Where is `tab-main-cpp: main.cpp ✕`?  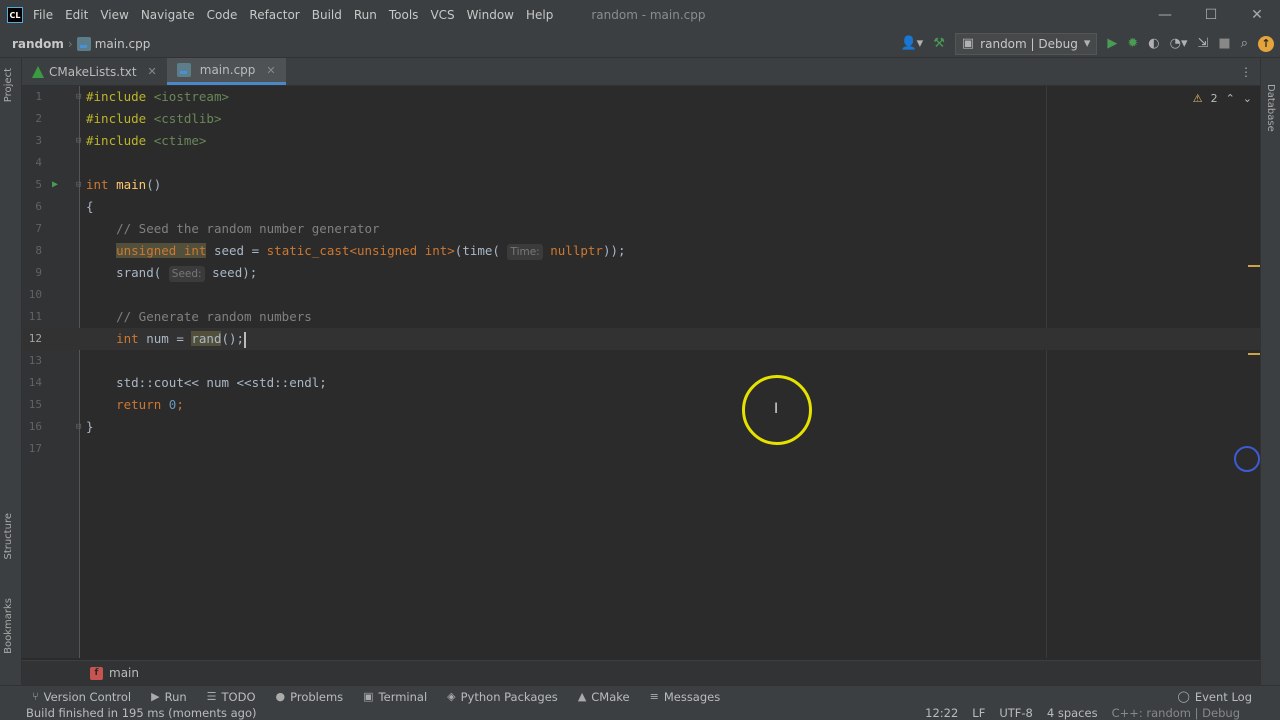
tab-main-cpp: main.cpp ✕ is located at coordinates (226, 71).